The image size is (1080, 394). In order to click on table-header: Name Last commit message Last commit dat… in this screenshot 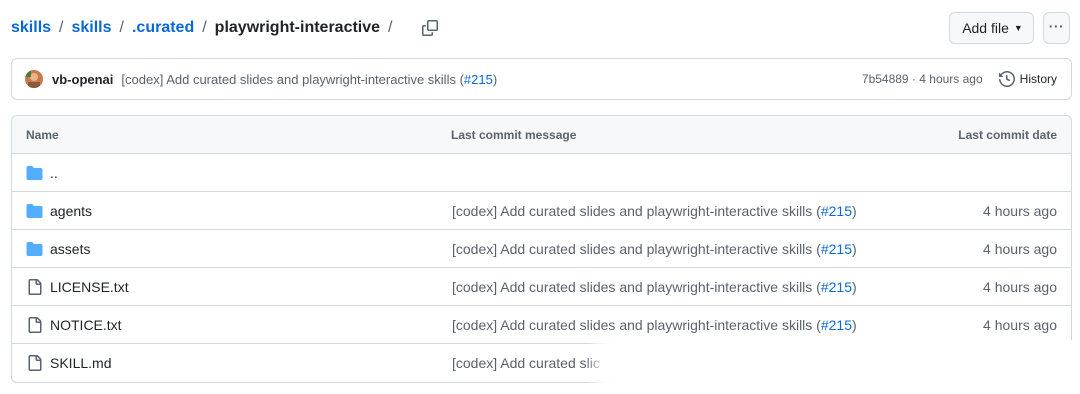, I will do `click(541, 135)`.